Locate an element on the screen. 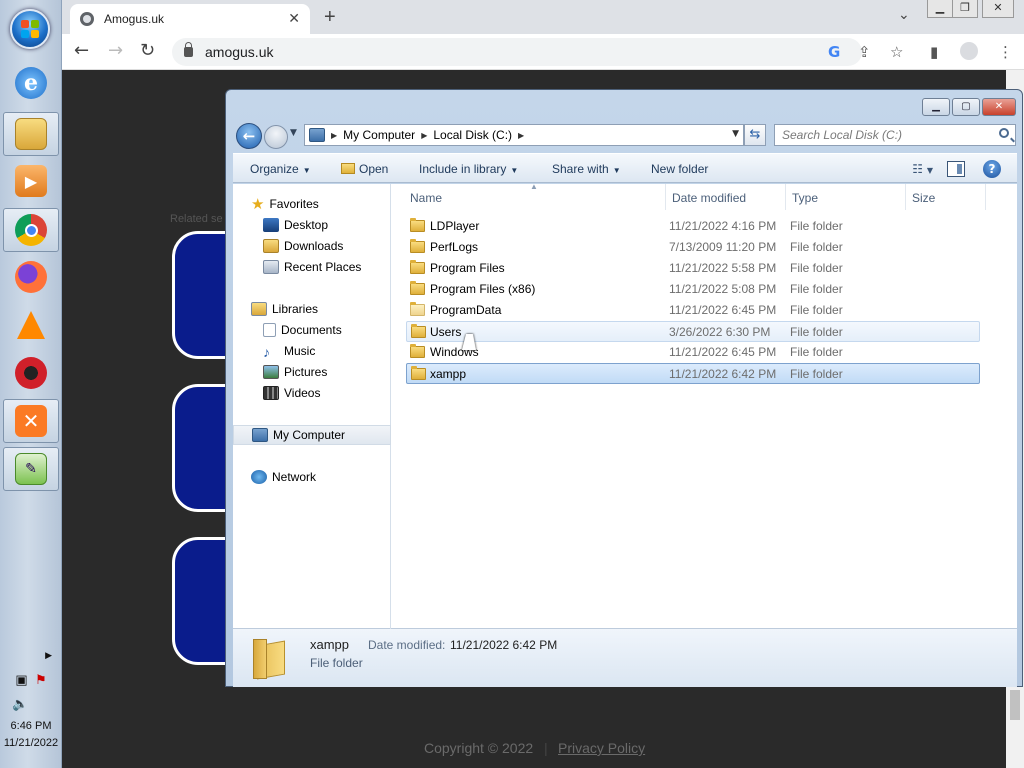 This screenshot has width=1024, height=768. column-header-size: Size is located at coordinates (946, 197).